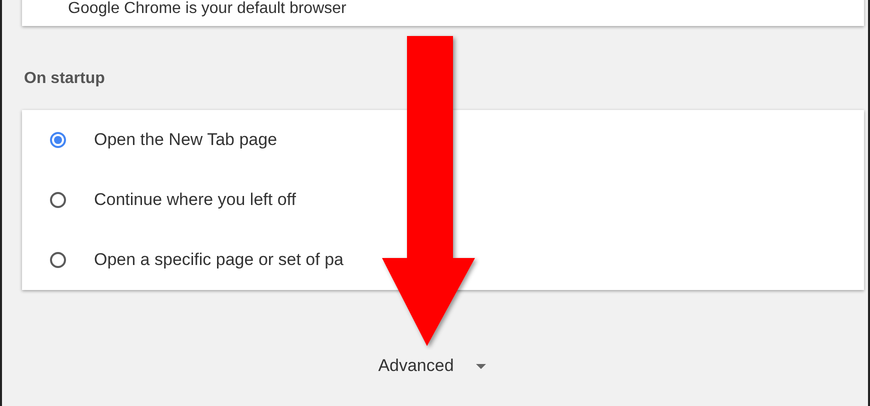 The width and height of the screenshot is (870, 406). What do you see at coordinates (186, 140) in the screenshot?
I see `option-label: Open the New Tab page` at bounding box center [186, 140].